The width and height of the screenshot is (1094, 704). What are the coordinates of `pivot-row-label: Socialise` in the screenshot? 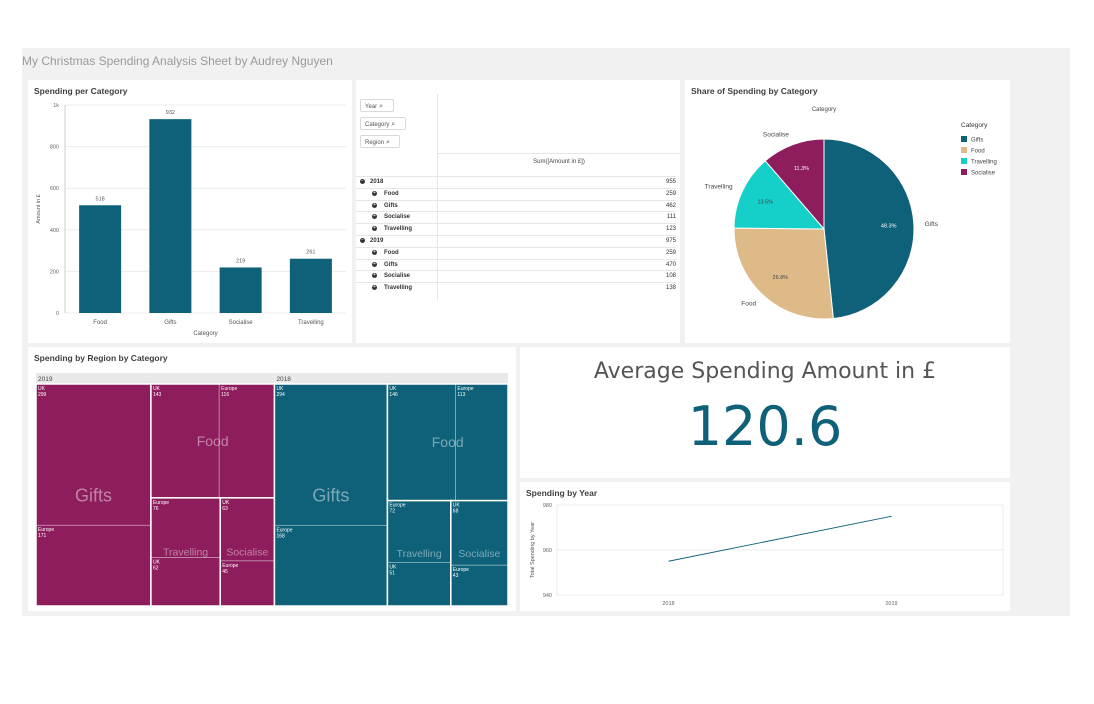 It's located at (397, 217).